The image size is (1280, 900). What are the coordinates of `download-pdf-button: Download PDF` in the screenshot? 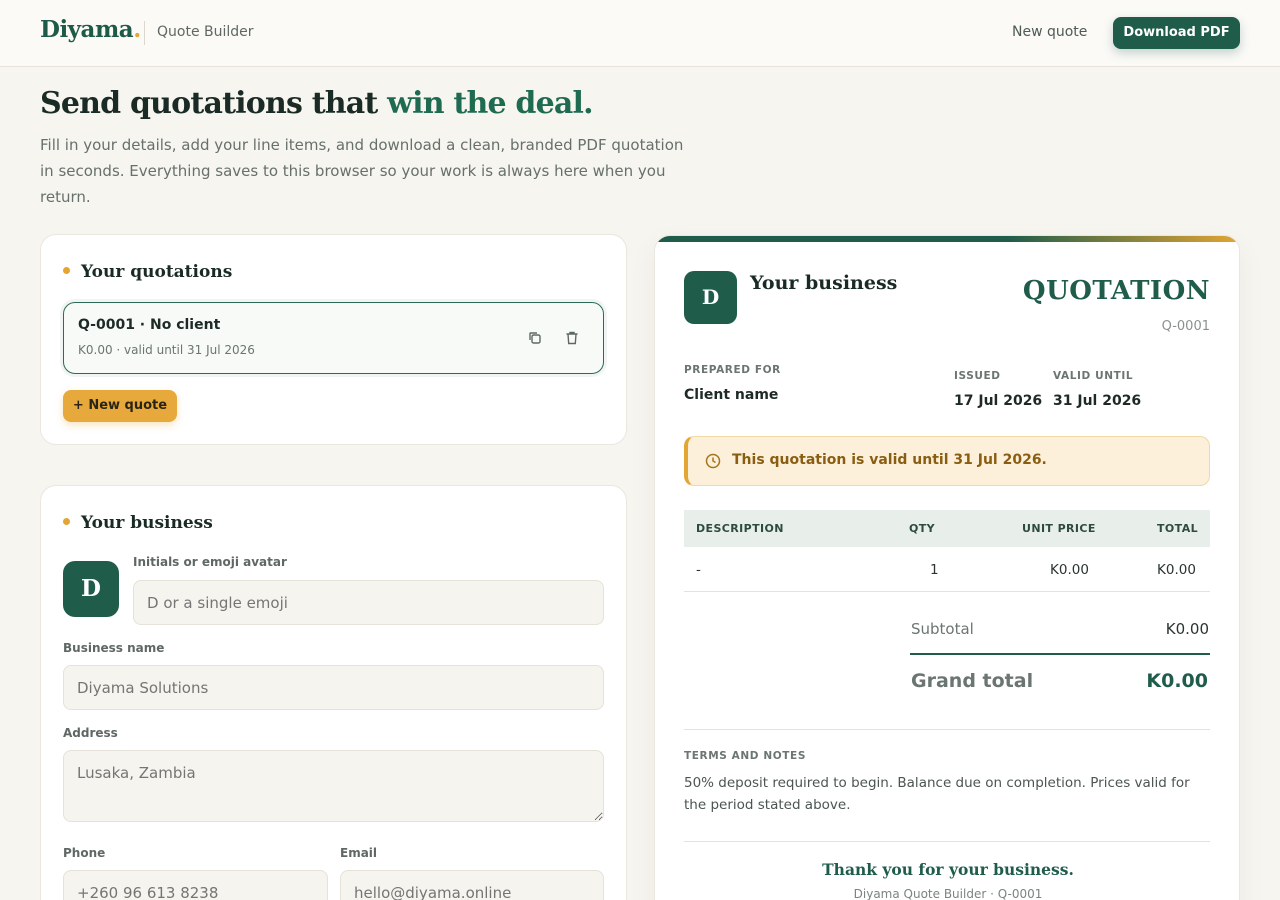 It's located at (1176, 33).